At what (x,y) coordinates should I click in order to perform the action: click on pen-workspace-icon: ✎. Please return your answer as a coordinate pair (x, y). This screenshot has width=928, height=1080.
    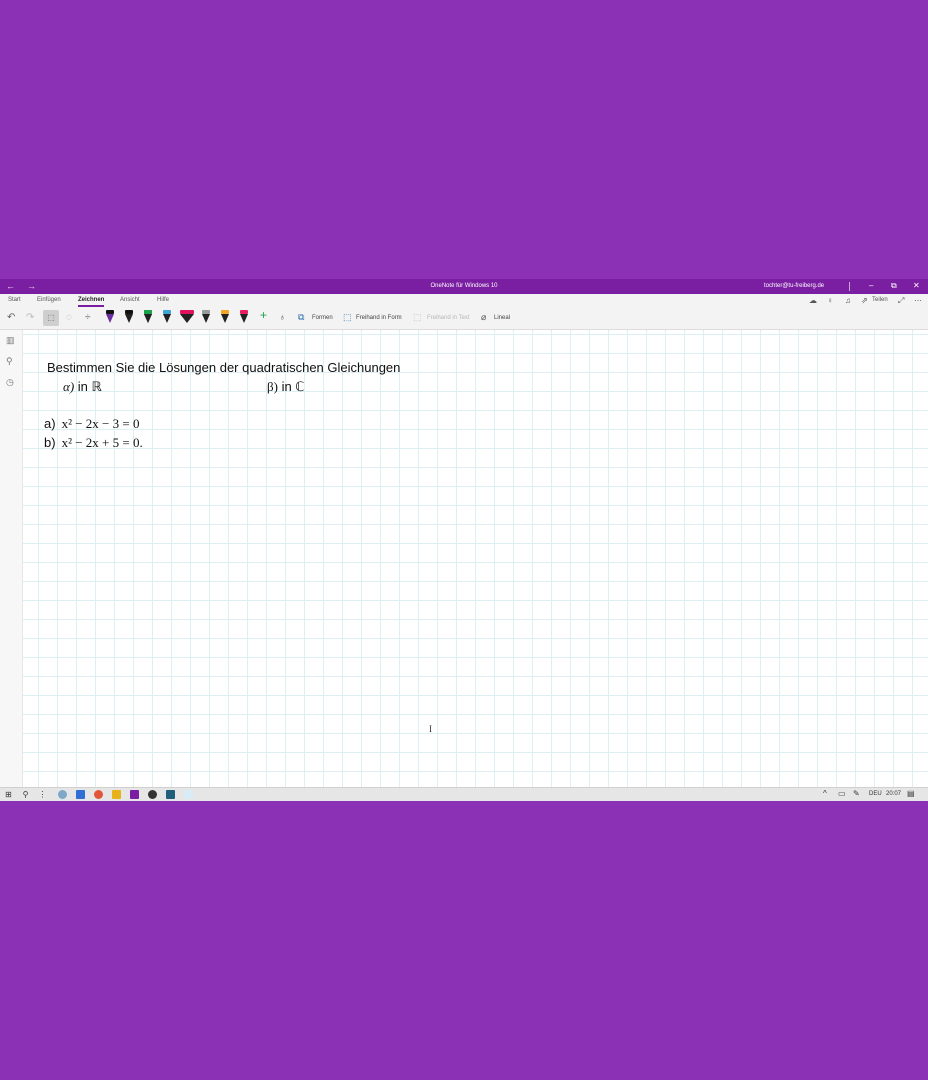
    Looking at the image, I should click on (856, 793).